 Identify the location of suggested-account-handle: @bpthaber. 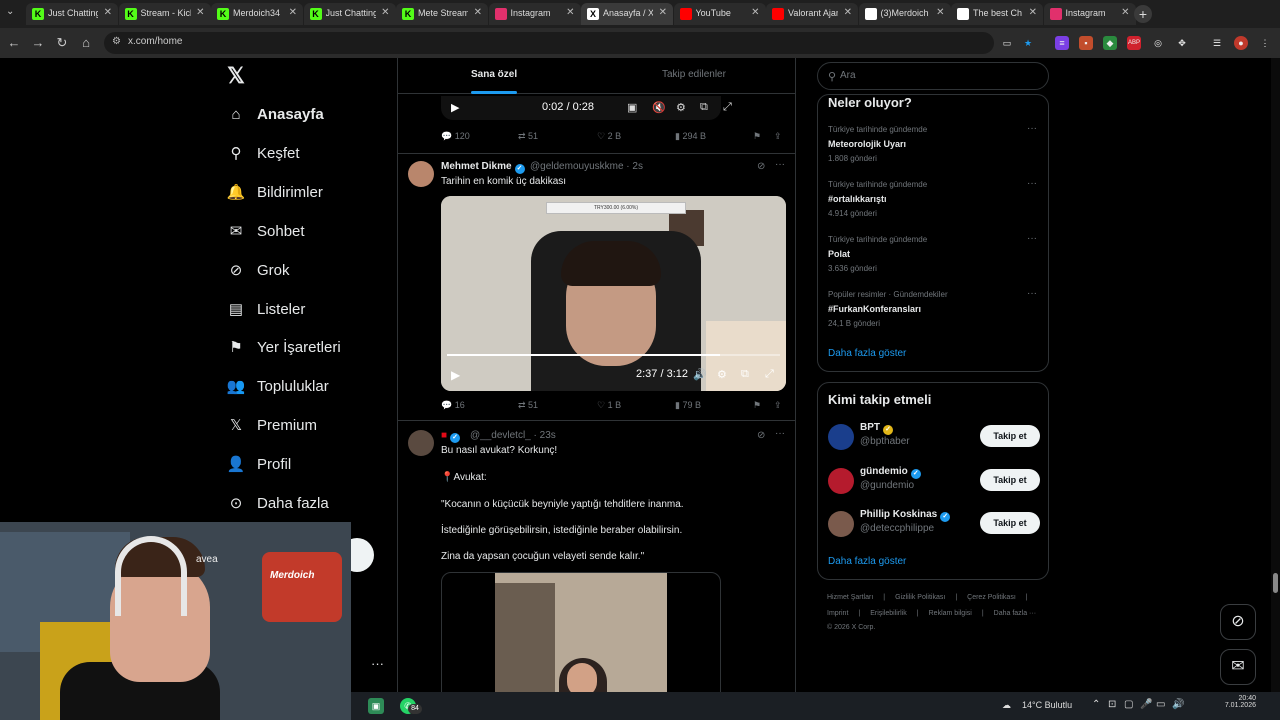
(885, 441).